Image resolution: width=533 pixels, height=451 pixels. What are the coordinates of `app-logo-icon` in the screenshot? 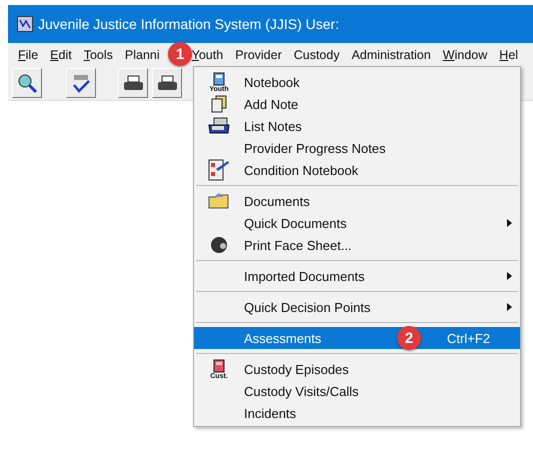 It's located at (25, 24).